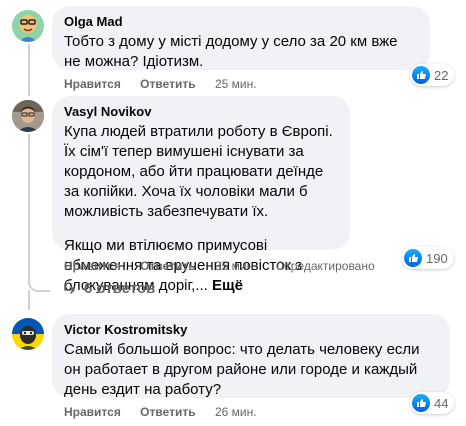 This screenshot has height=426, width=466. What do you see at coordinates (441, 75) in the screenshot?
I see `reaction-count: 22` at bounding box center [441, 75].